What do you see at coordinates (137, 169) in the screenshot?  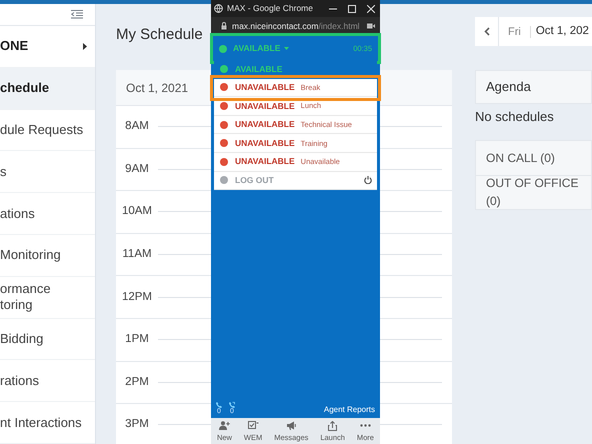 I see `hour-label: 9AM` at bounding box center [137, 169].